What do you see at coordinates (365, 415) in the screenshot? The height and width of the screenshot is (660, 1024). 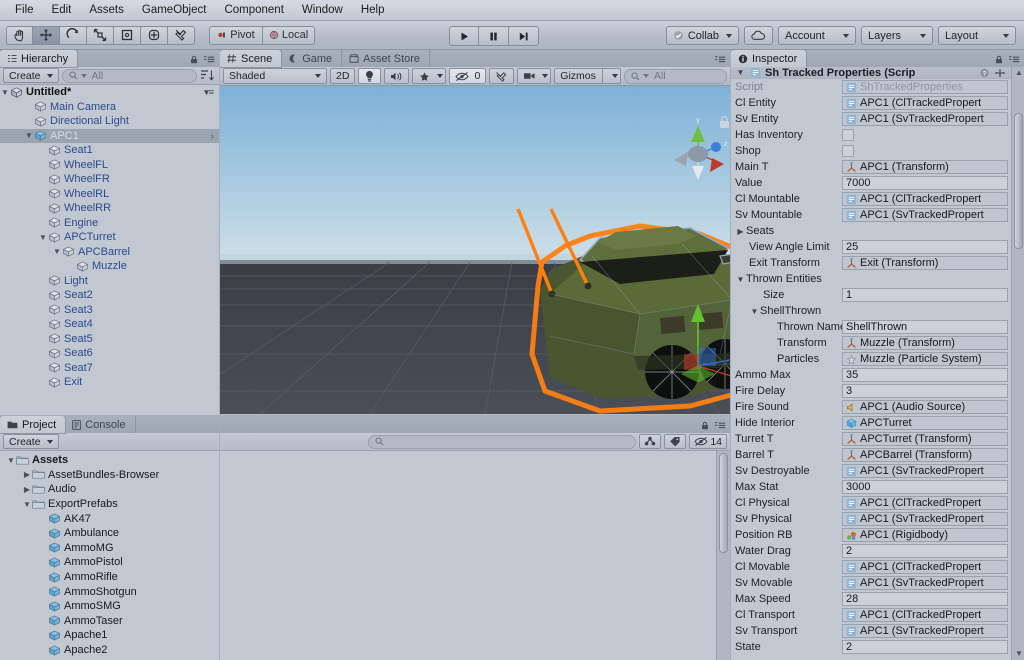 I see `splitter-scene-project` at bounding box center [365, 415].